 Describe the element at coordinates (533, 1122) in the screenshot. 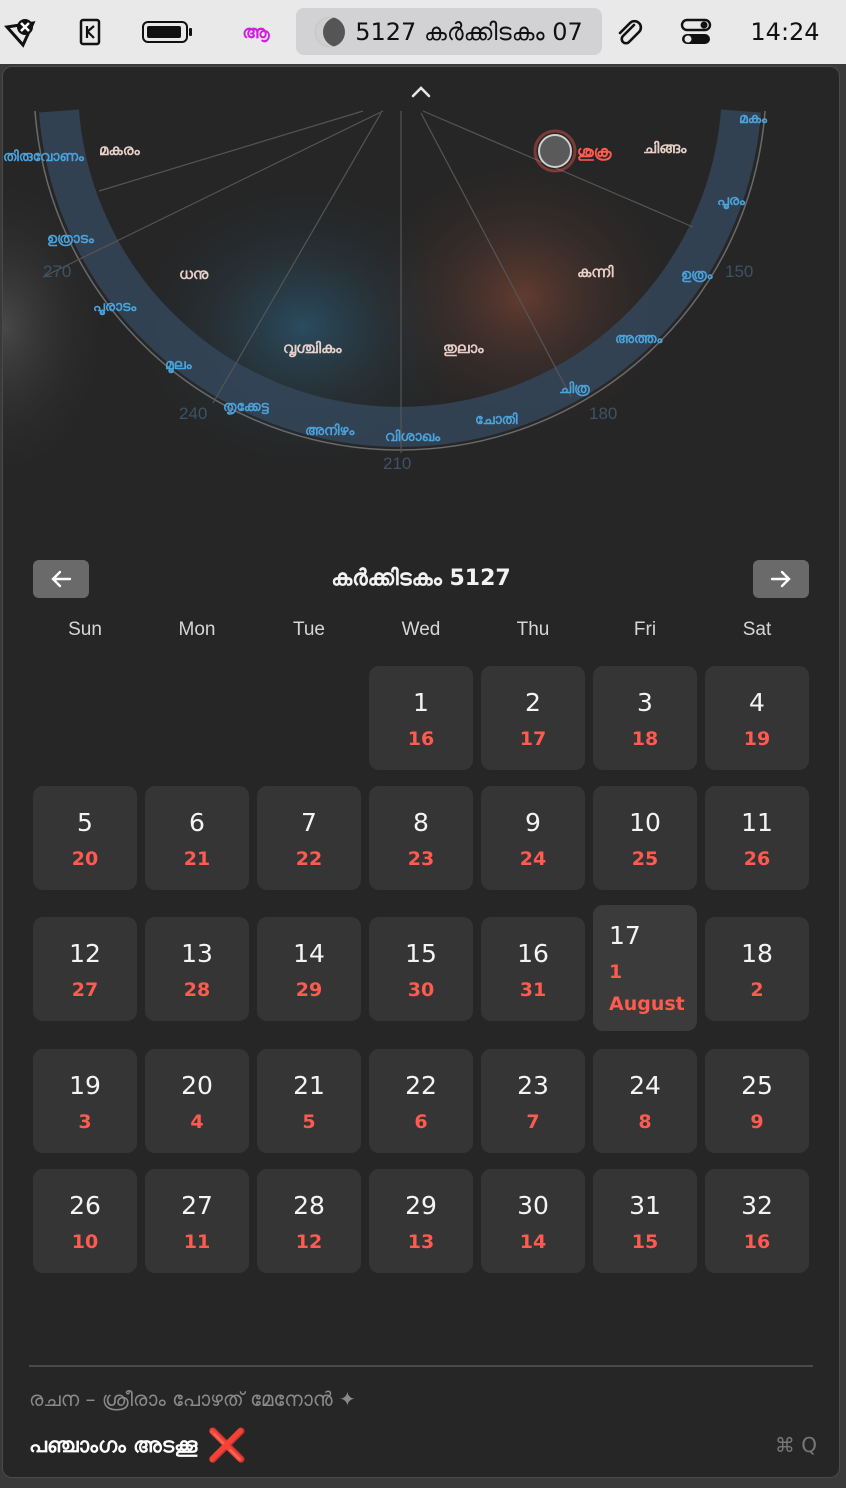

I see `gregorian-day-number: 7` at that location.